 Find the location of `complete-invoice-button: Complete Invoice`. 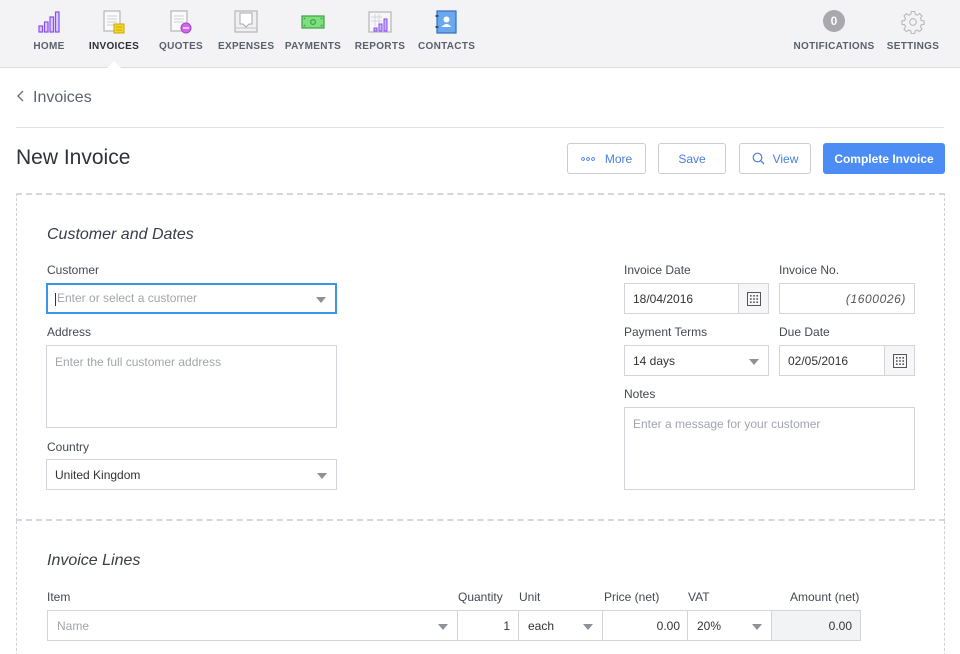

complete-invoice-button: Complete Invoice is located at coordinates (884, 158).